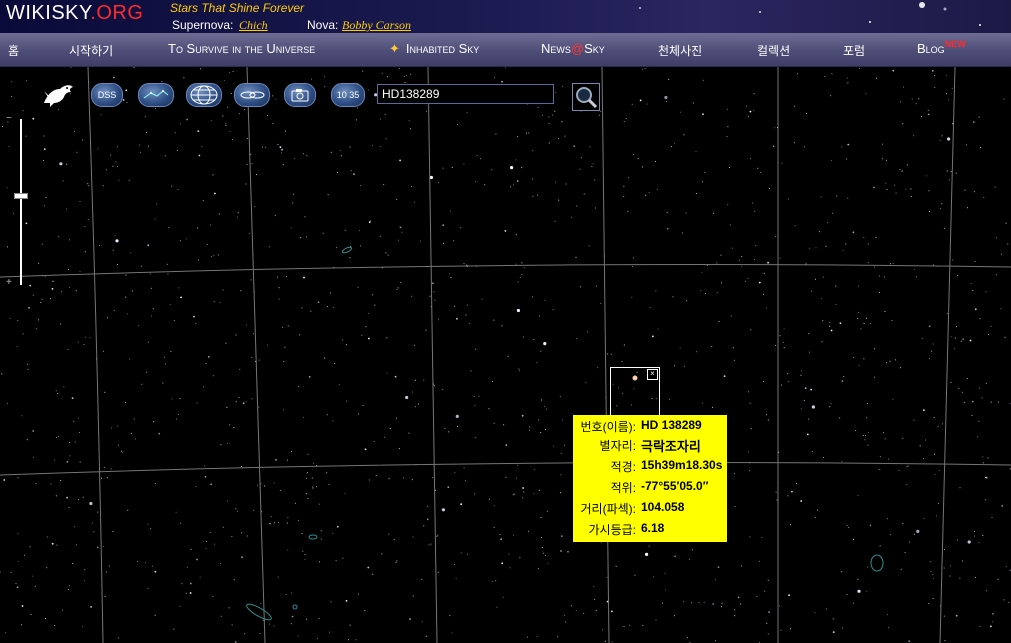 This screenshot has height=643, width=1011. I want to click on zoom-slider: − +, so click(17, 201).